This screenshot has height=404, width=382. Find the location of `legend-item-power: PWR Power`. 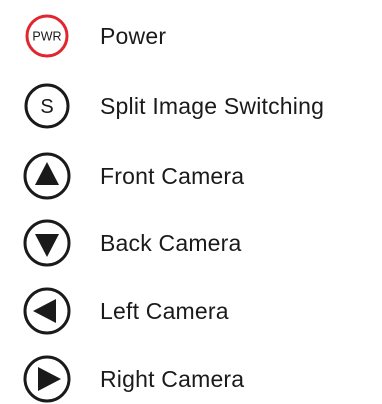

legend-item-power: PWR Power is located at coordinates (94, 36).